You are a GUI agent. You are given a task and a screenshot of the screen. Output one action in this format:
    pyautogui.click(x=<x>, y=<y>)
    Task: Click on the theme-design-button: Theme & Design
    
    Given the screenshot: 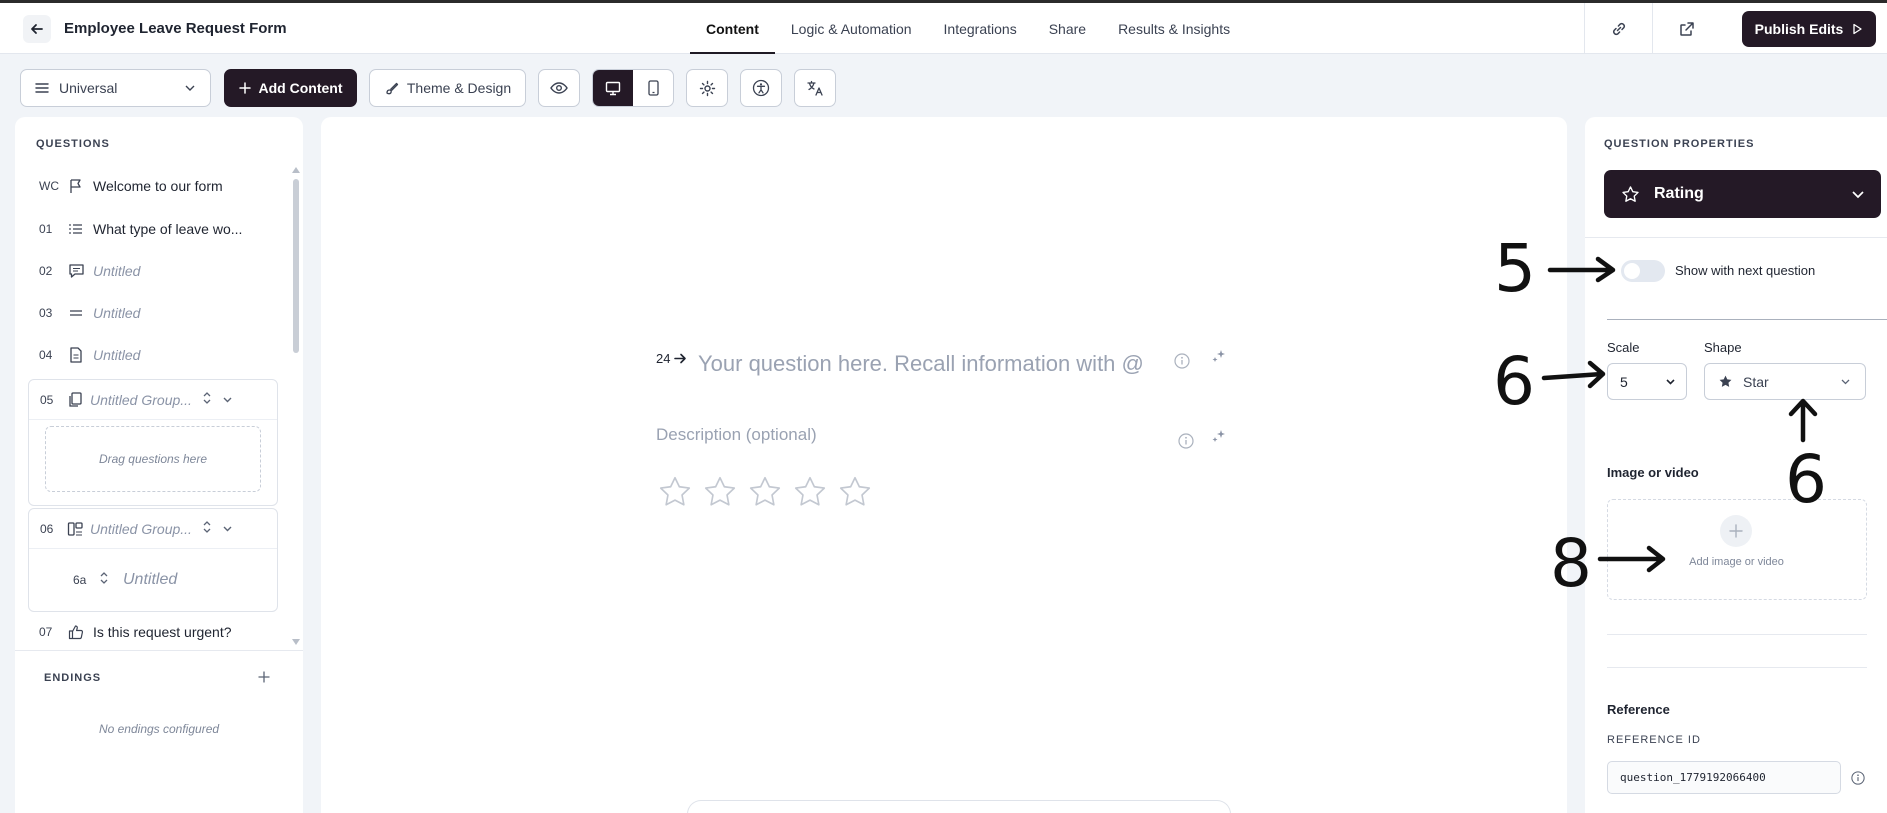 What is the action you would take?
    pyautogui.click(x=447, y=88)
    